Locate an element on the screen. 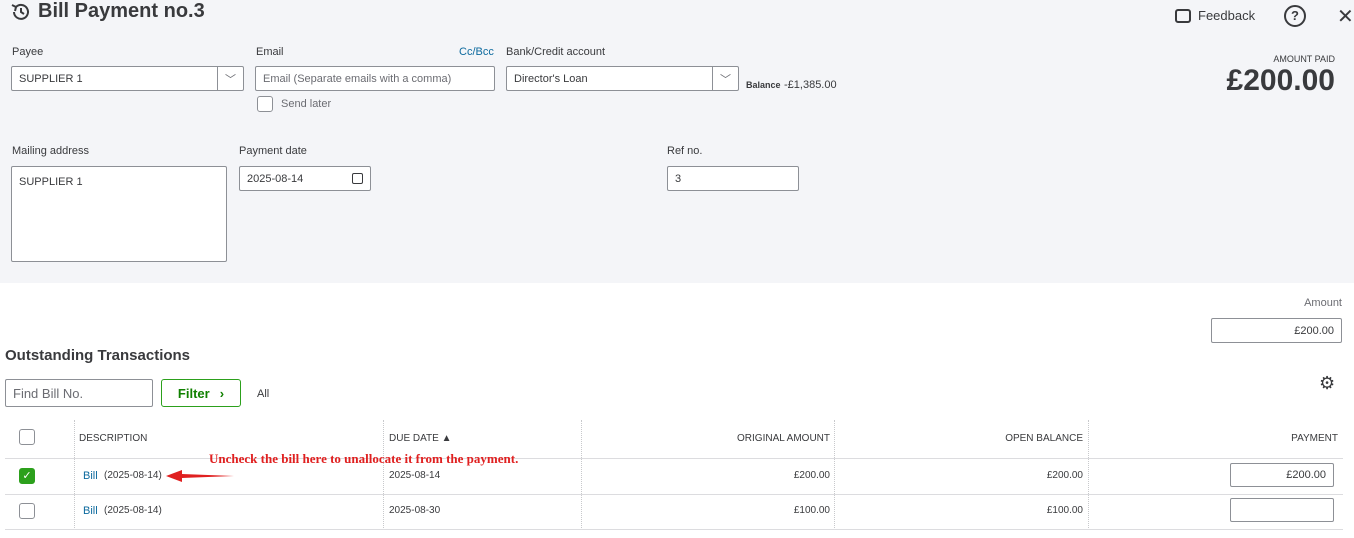 This screenshot has height=538, width=1354. chevron-right-icon: › is located at coordinates (222, 393).